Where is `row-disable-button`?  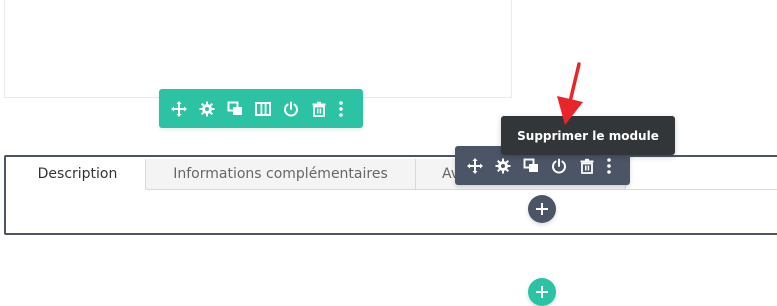 row-disable-button is located at coordinates (291, 109).